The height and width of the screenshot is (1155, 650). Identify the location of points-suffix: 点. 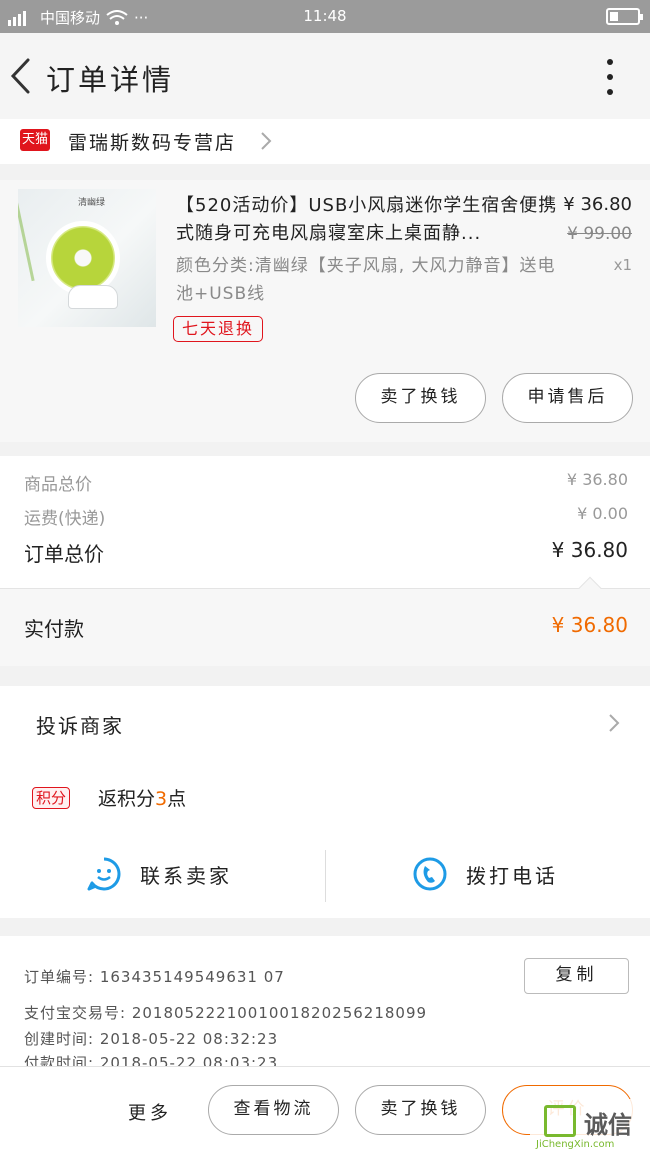
(177, 799).